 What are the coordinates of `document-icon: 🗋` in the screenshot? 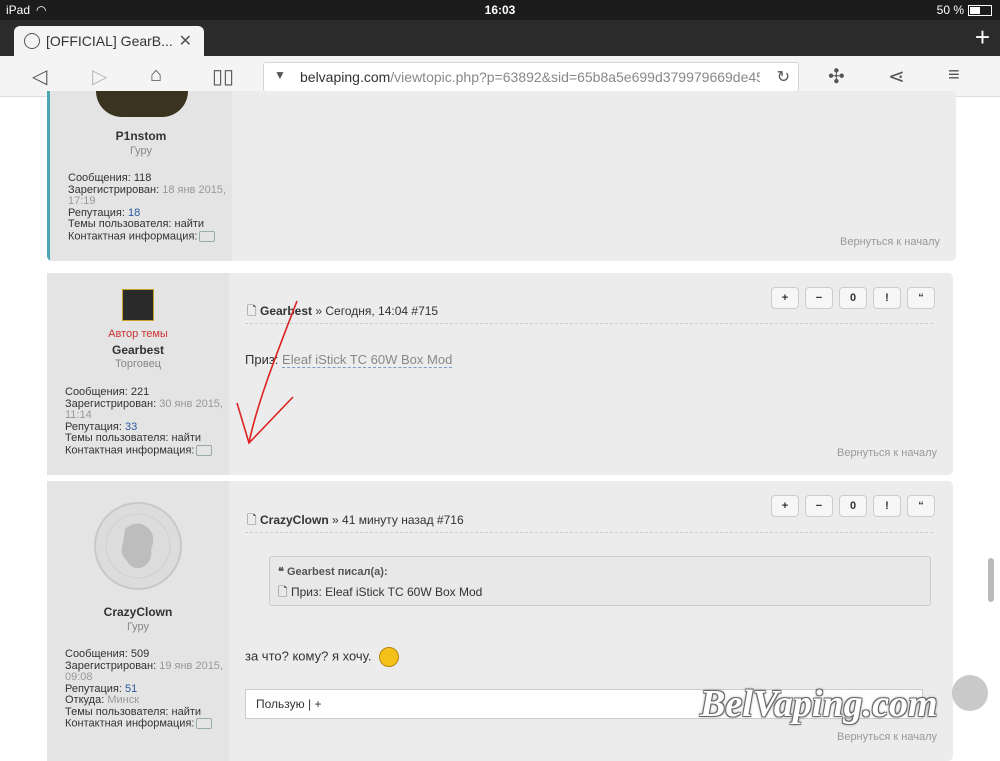 It's located at (283, 592).